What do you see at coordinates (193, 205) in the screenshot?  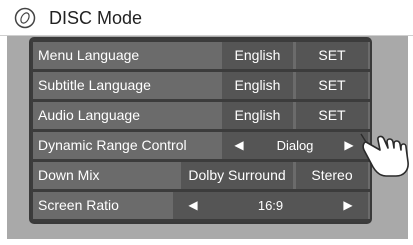 I see `screen-ratio-prev-button: ◀` at bounding box center [193, 205].